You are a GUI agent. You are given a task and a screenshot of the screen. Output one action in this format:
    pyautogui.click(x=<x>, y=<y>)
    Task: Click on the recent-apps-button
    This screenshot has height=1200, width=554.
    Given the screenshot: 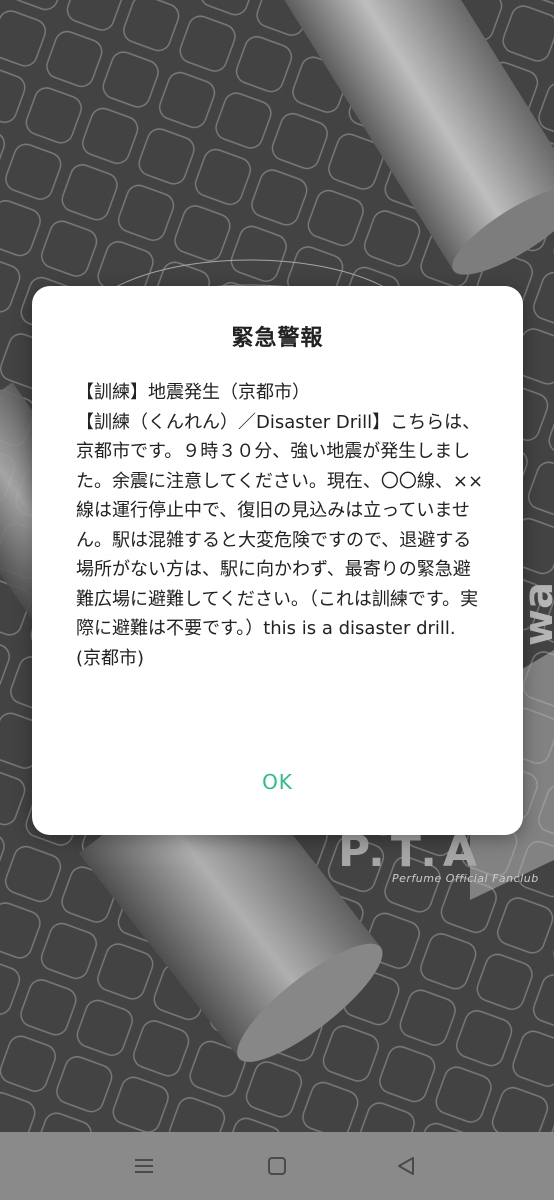 What is the action you would take?
    pyautogui.click(x=144, y=1166)
    